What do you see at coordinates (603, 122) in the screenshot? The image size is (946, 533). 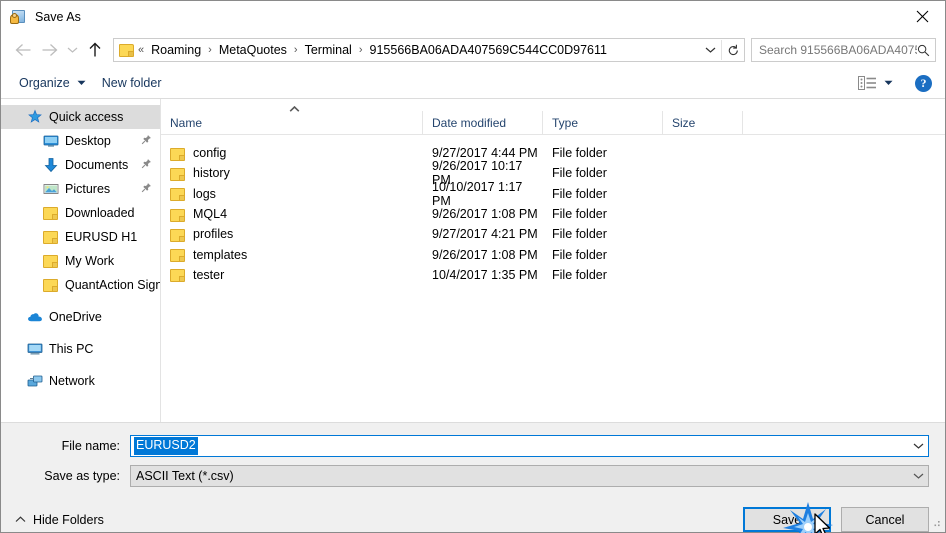 I see `column-header-type: Type` at bounding box center [603, 122].